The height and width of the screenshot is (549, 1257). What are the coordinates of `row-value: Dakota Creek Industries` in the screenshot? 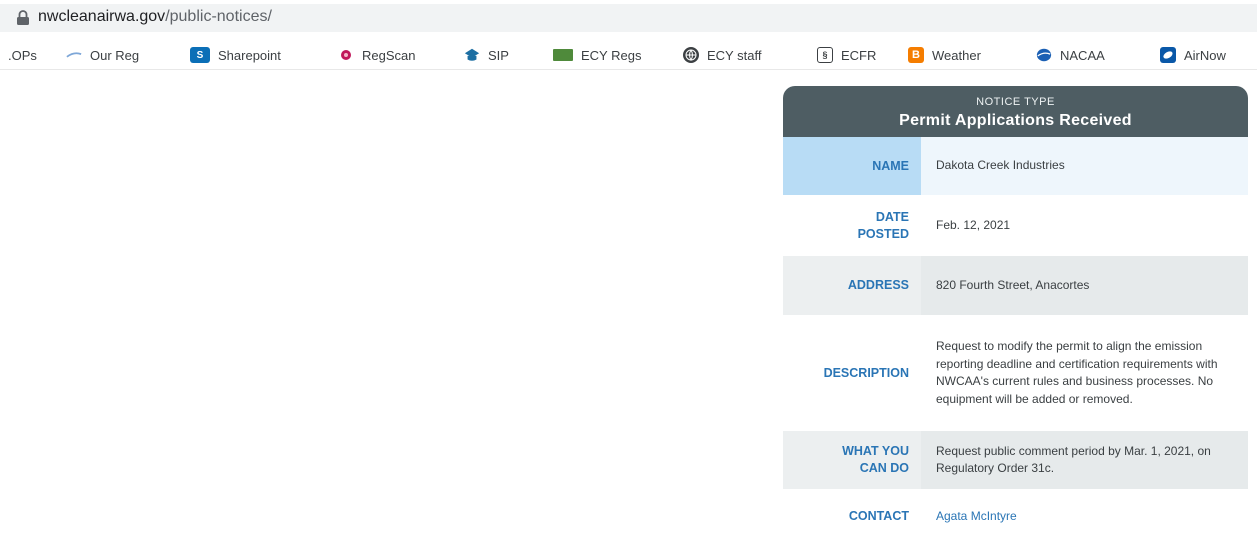 It's located at (1084, 166).